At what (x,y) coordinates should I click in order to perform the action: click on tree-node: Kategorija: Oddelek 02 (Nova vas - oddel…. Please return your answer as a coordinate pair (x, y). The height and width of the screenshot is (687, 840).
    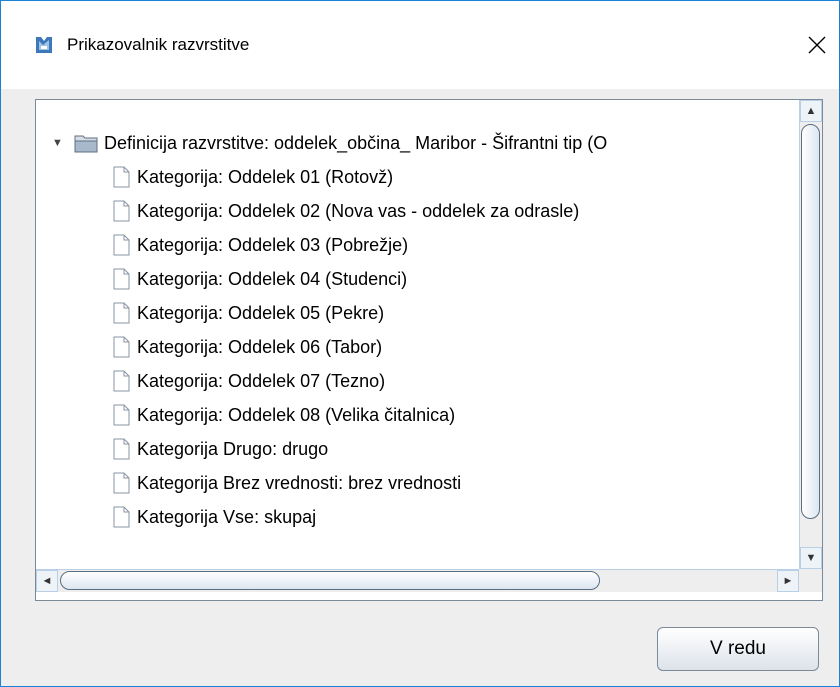
    Looking at the image, I should click on (344, 211).